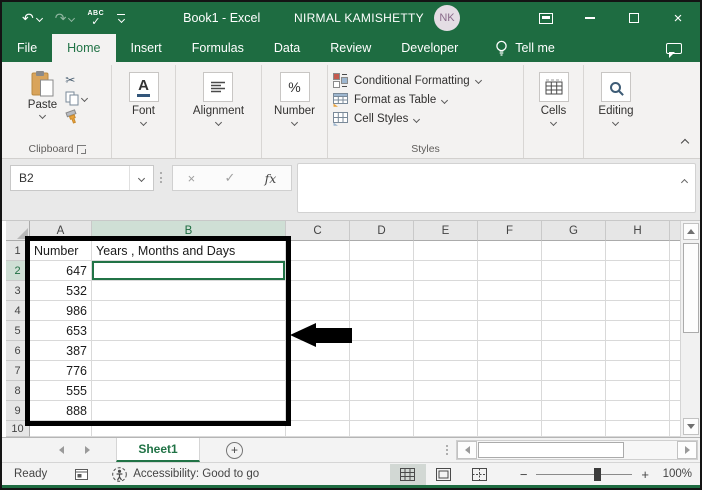  Describe the element at coordinates (218, 112) in the screenshot. I see `alignment-menu-button: Alignment` at that location.